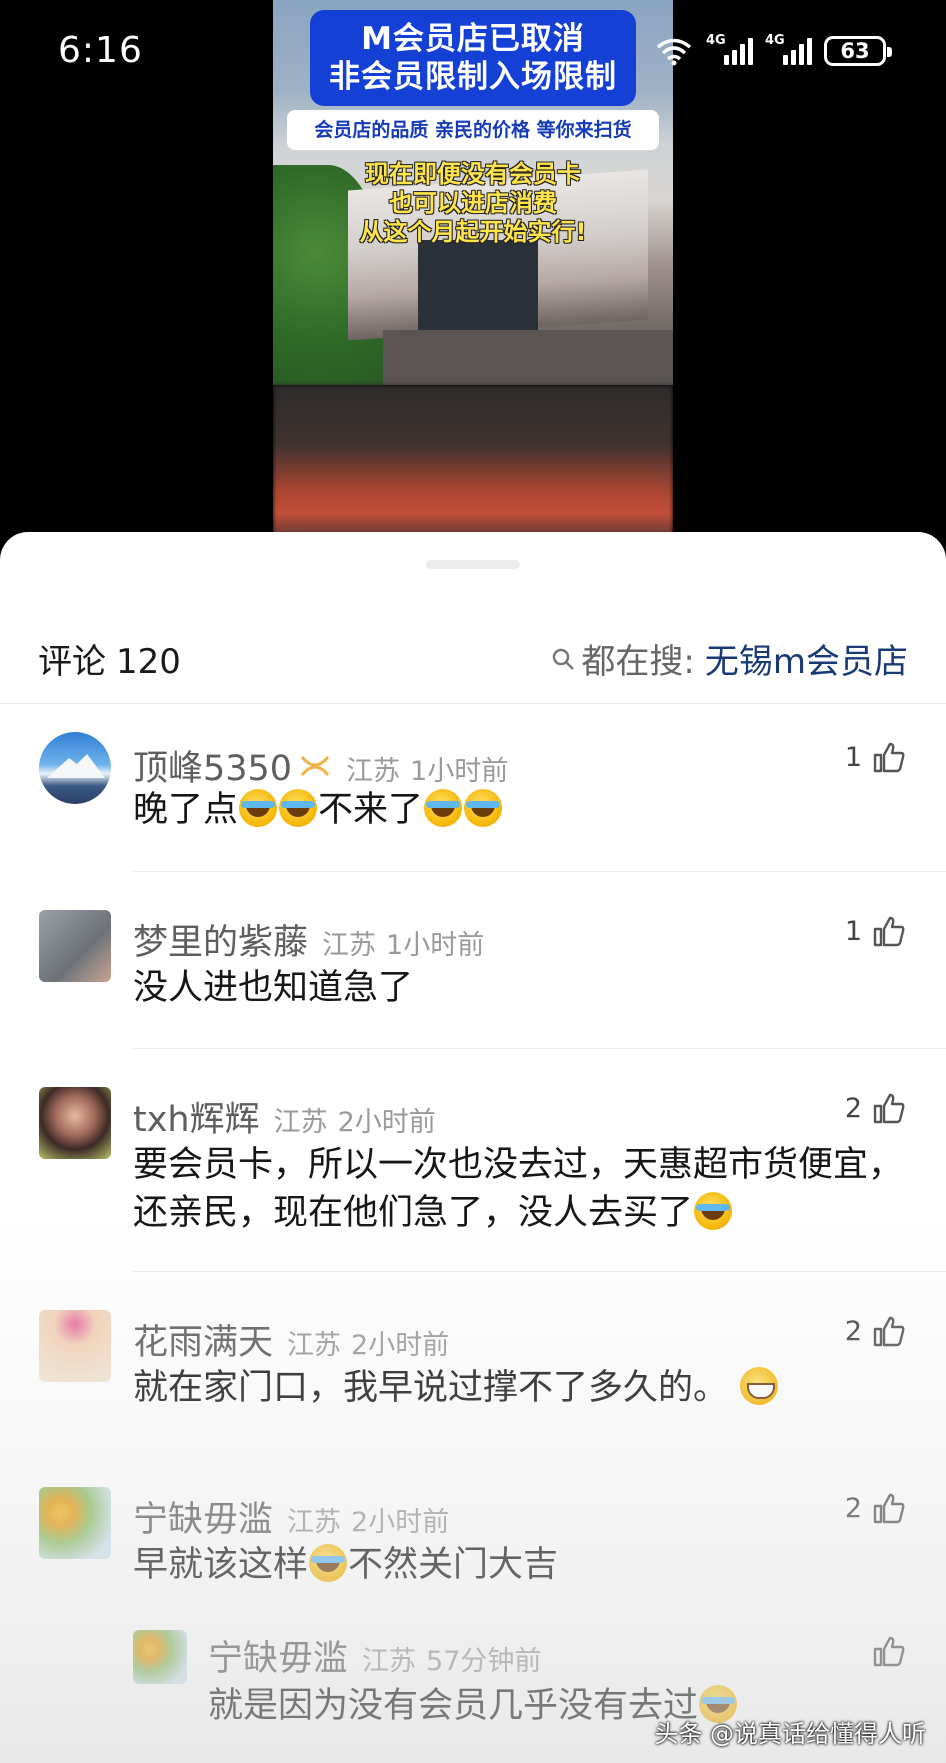 The height and width of the screenshot is (1763, 946). What do you see at coordinates (759, 1386) in the screenshot?
I see `grinning-emoji-icon` at bounding box center [759, 1386].